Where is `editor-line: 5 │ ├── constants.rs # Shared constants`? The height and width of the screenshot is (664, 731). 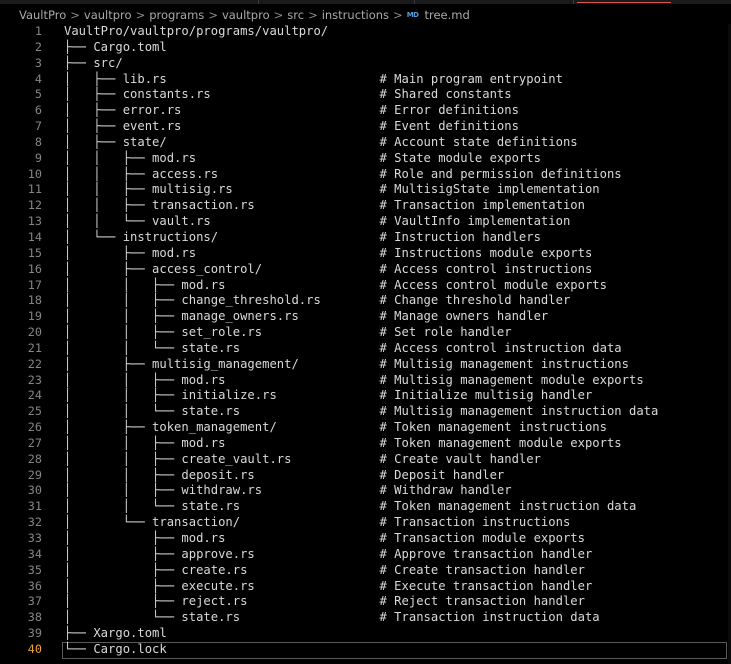 editor-line: 5 │ ├── constants.rs # Shared constants is located at coordinates (365, 95).